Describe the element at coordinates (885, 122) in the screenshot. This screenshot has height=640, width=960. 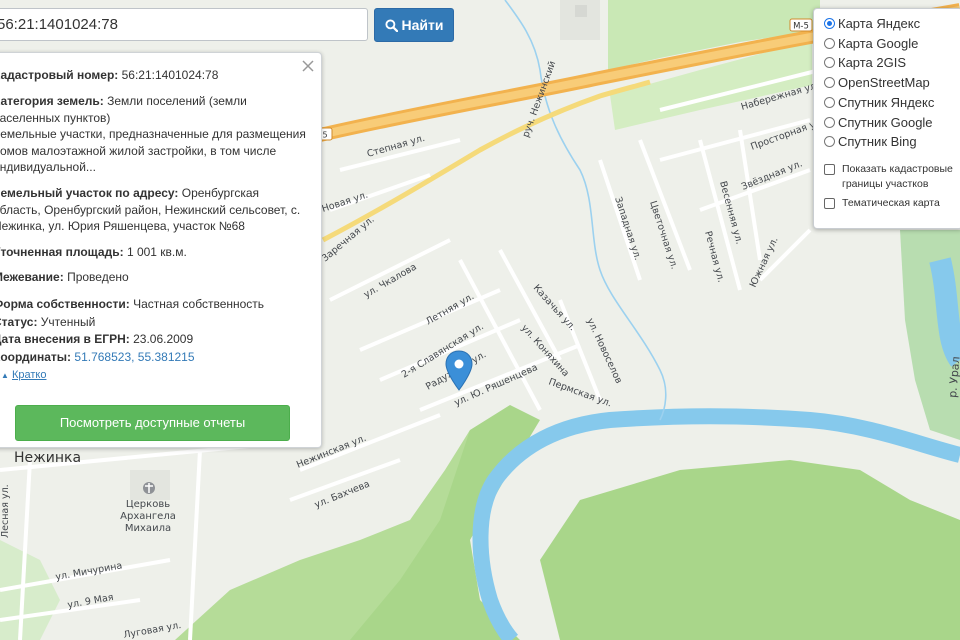
I see `layer-label: Спутник Google` at that location.